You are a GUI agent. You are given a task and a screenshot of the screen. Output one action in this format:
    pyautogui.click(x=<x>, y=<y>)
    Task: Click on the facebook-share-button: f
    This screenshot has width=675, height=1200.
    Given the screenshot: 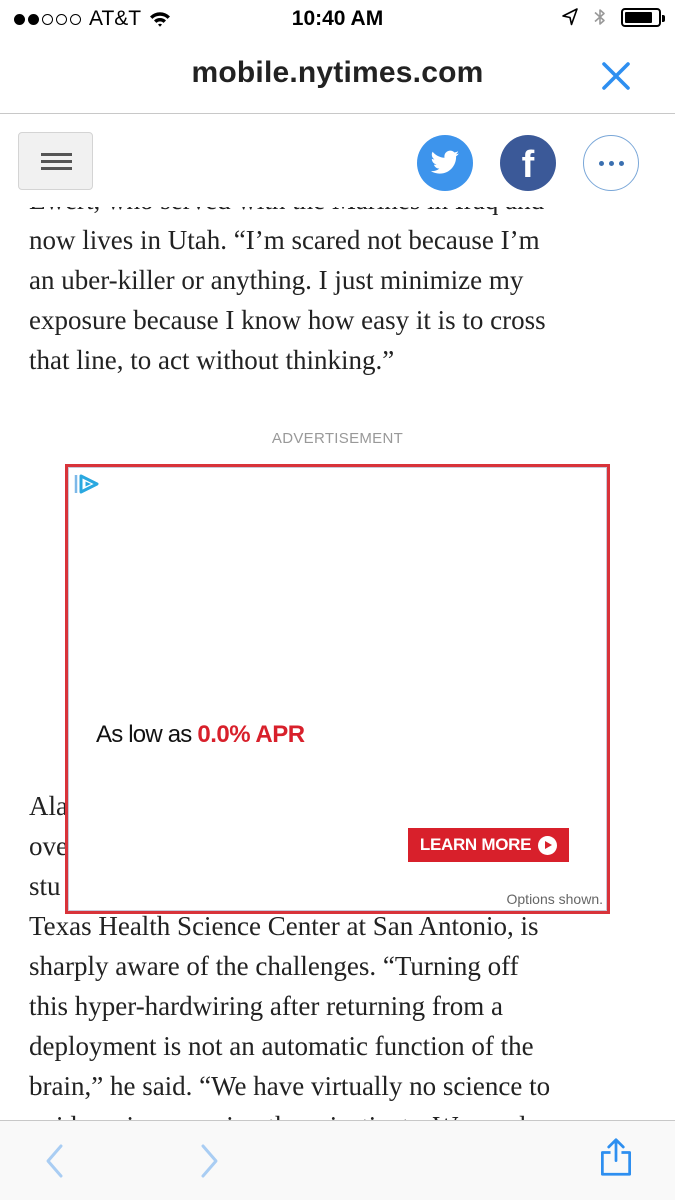 What is the action you would take?
    pyautogui.click(x=528, y=163)
    